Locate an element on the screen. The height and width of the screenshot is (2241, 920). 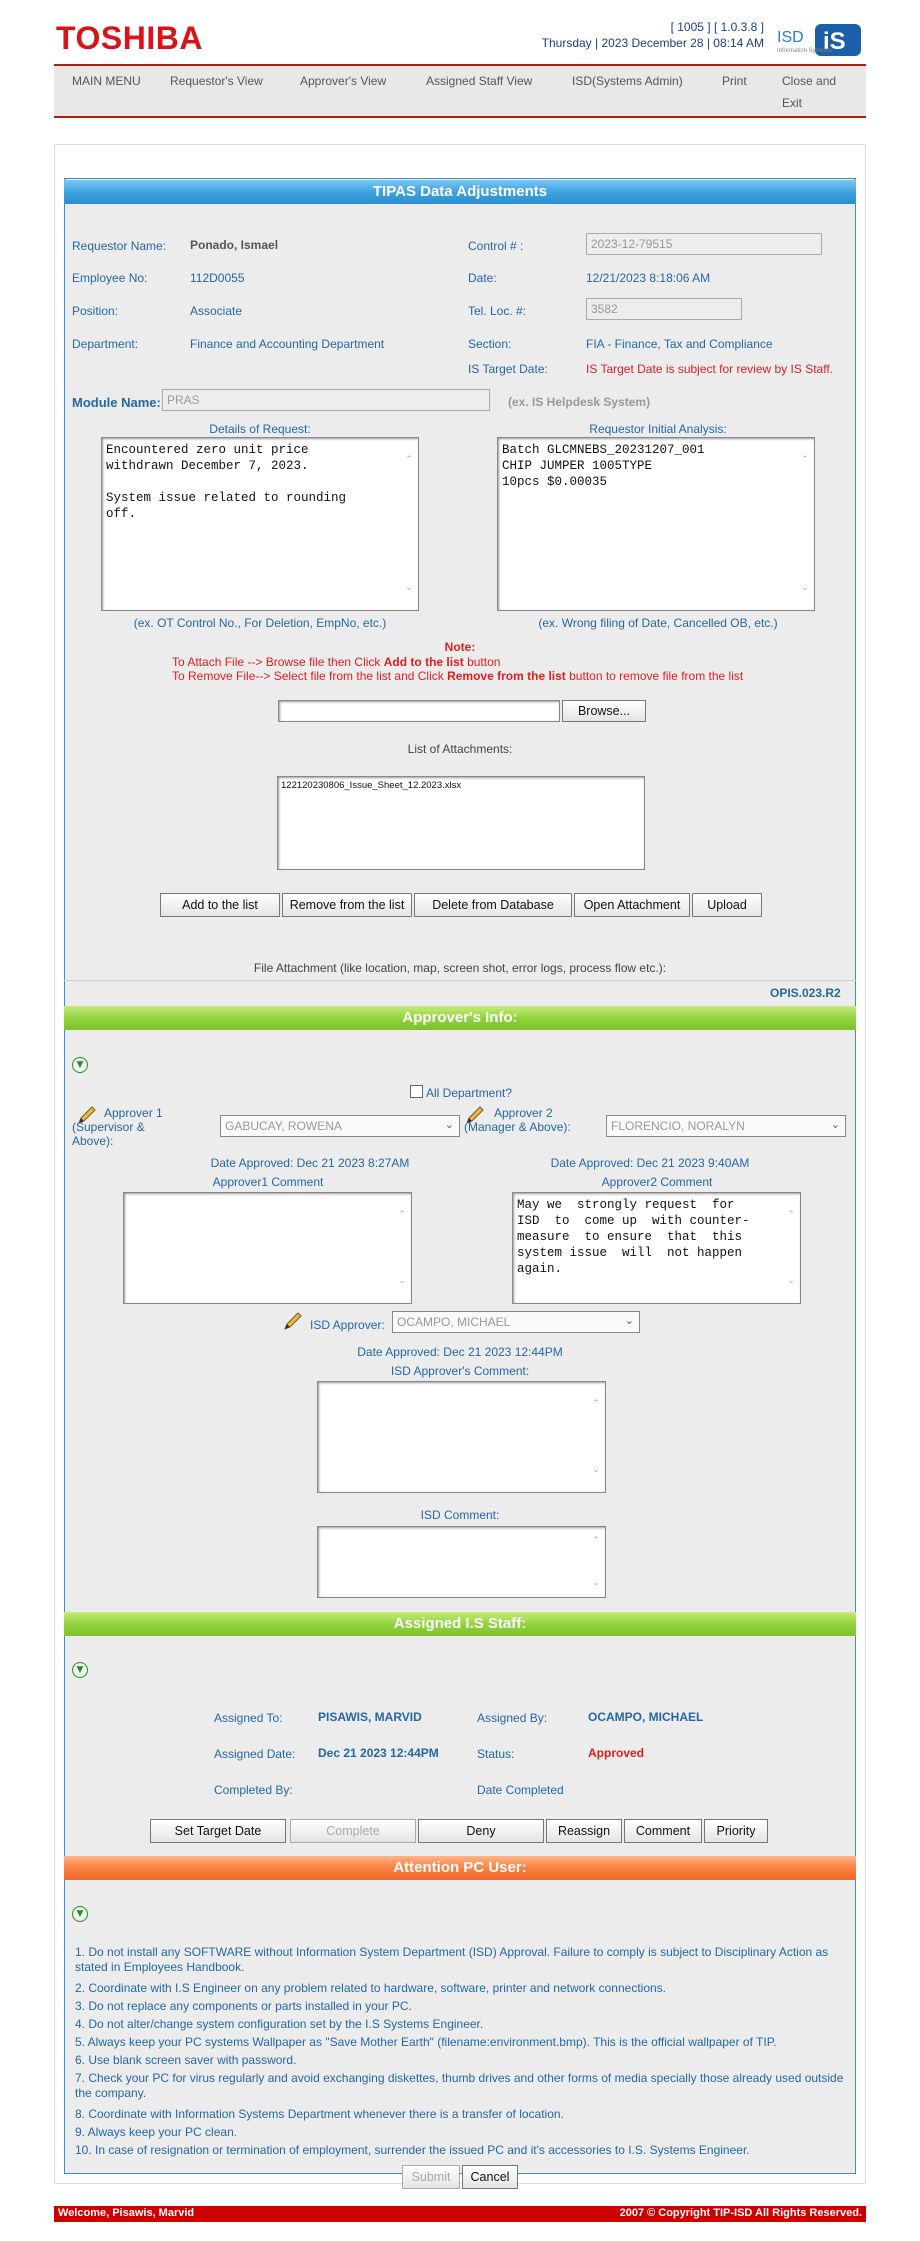
divider is located at coordinates (460, 980).